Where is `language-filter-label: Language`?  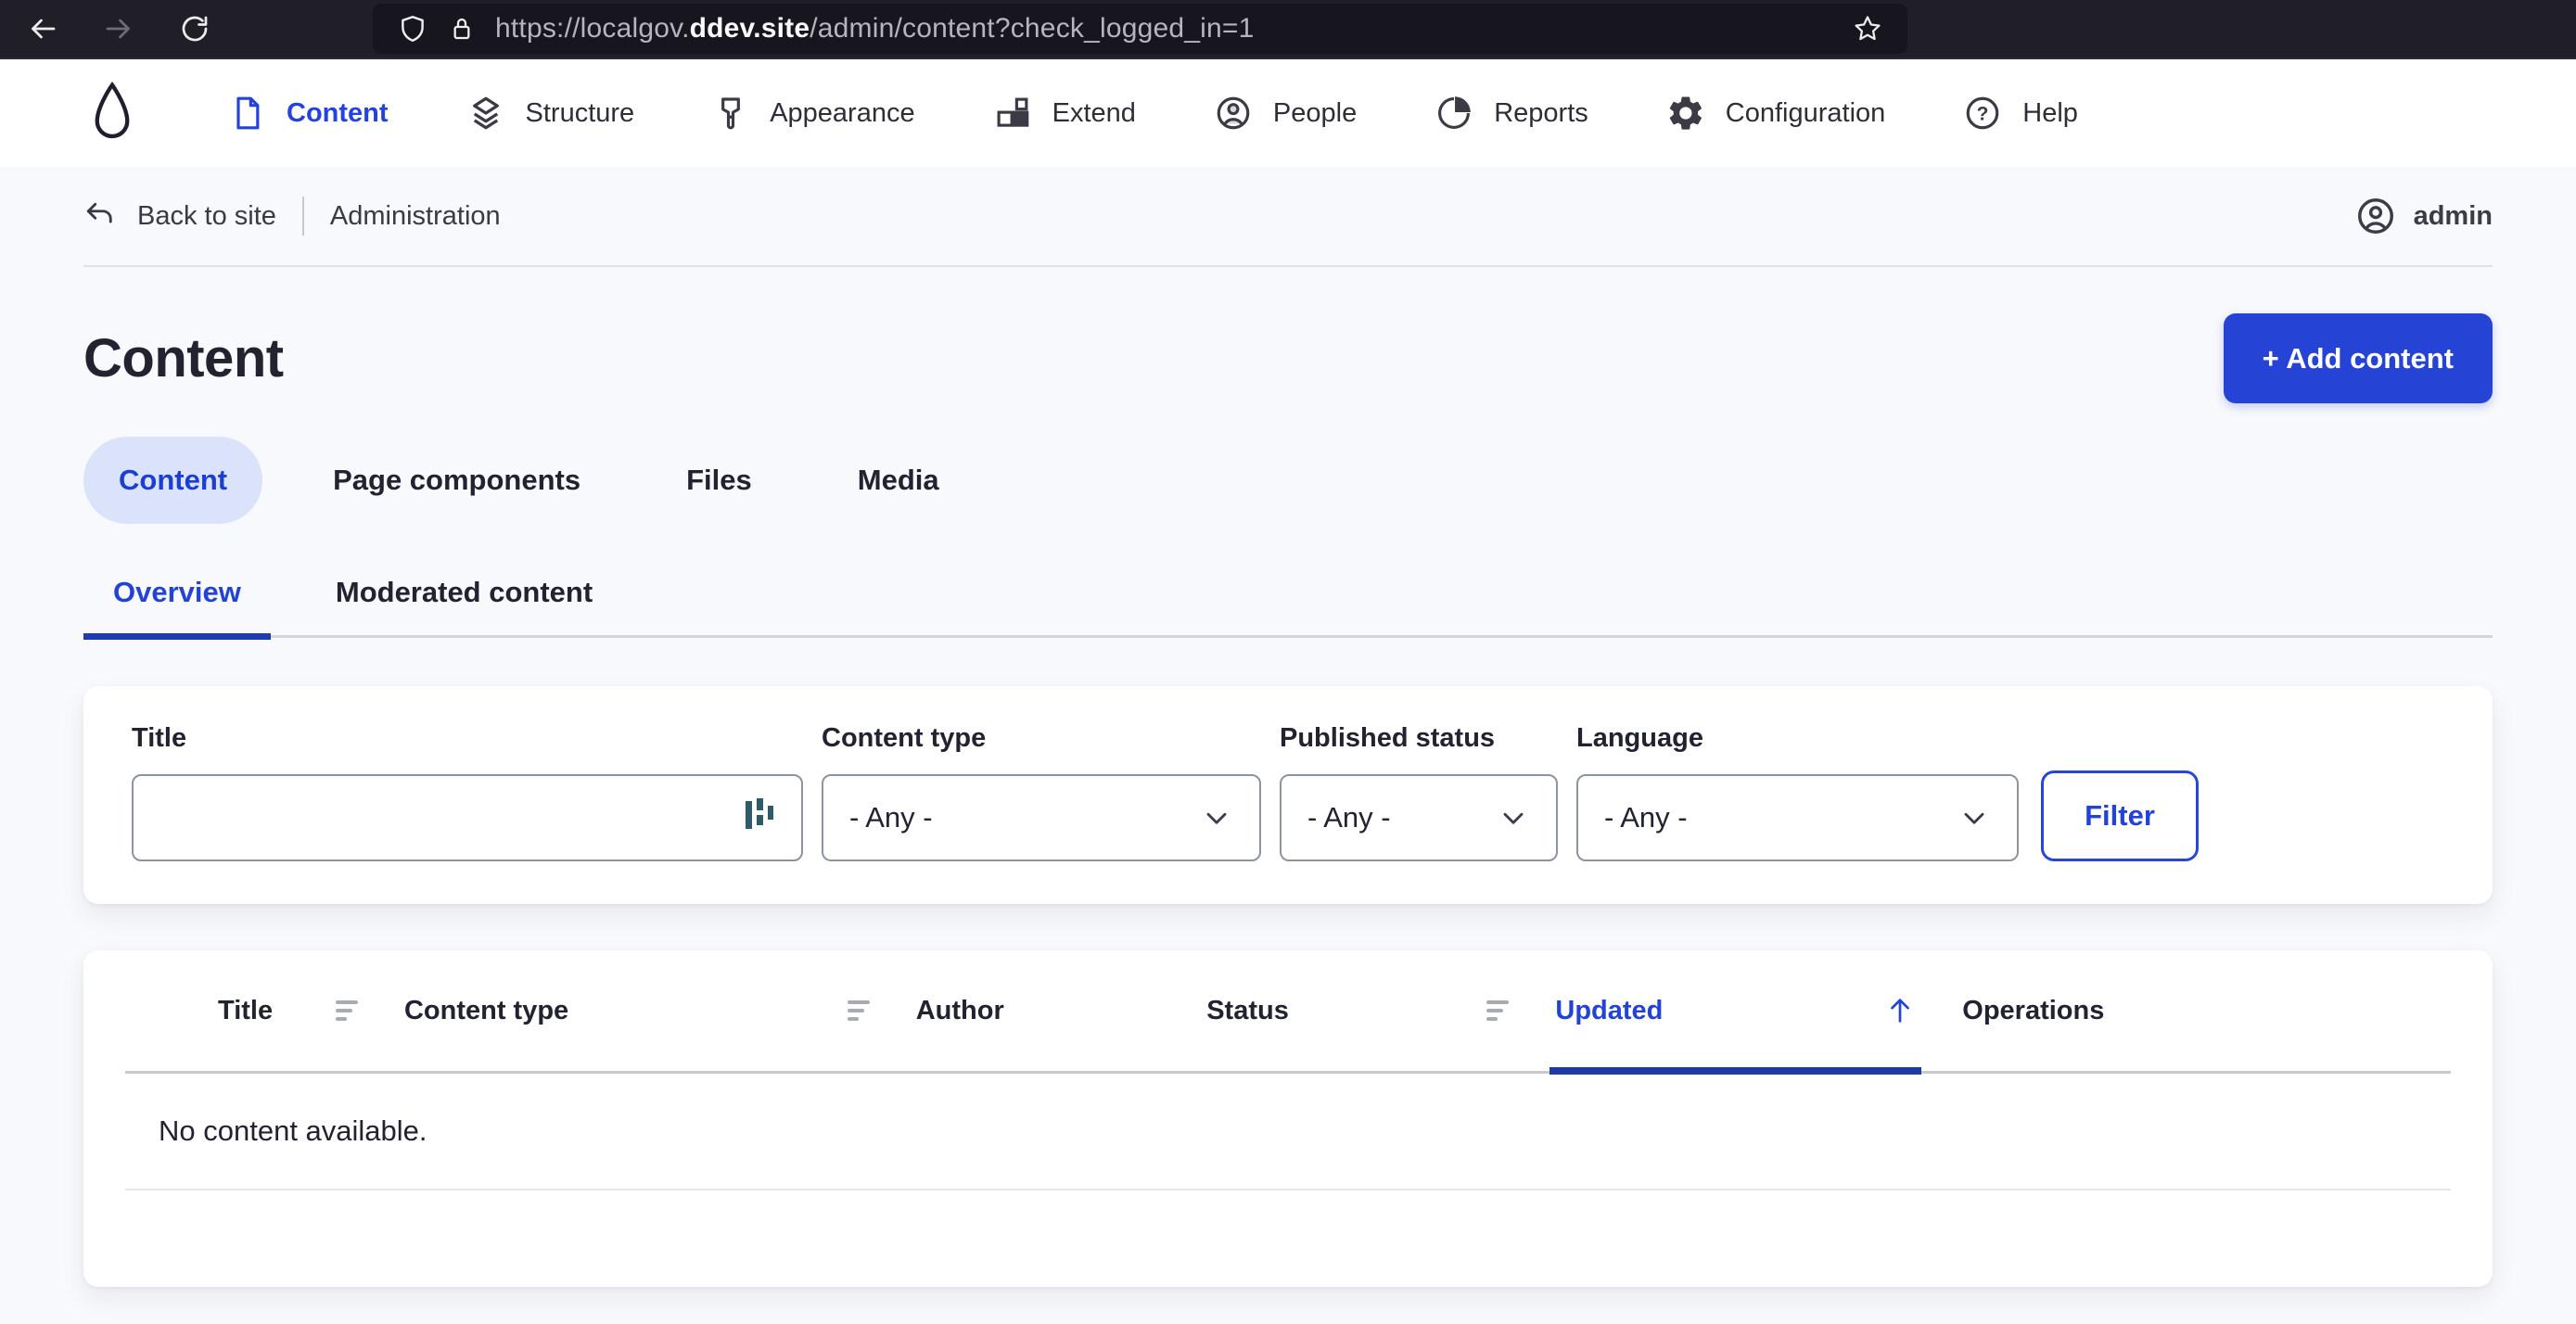
language-filter-label: Language is located at coordinates (1639, 738).